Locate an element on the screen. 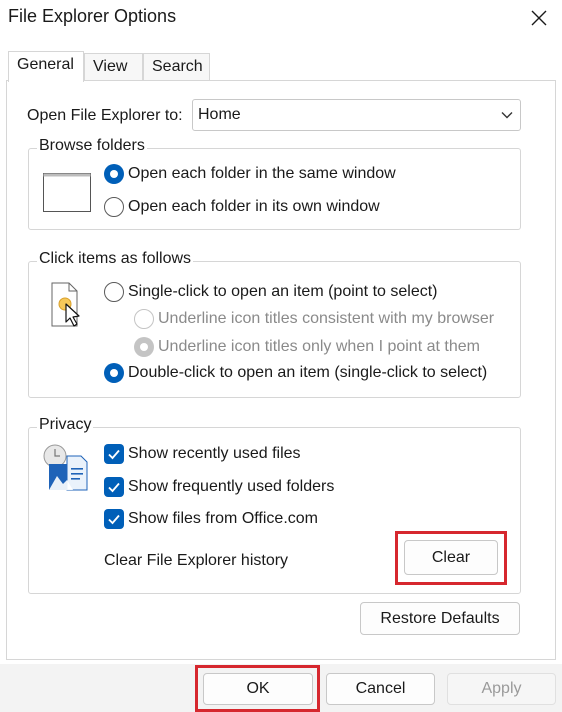 The height and width of the screenshot is (712, 562). tab-search: Search is located at coordinates (176, 67).